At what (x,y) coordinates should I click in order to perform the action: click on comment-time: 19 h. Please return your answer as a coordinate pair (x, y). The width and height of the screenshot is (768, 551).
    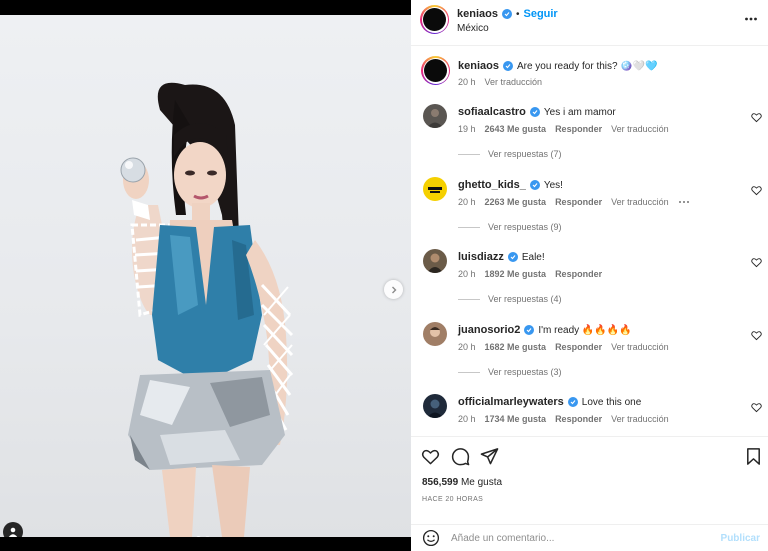
    Looking at the image, I should click on (467, 129).